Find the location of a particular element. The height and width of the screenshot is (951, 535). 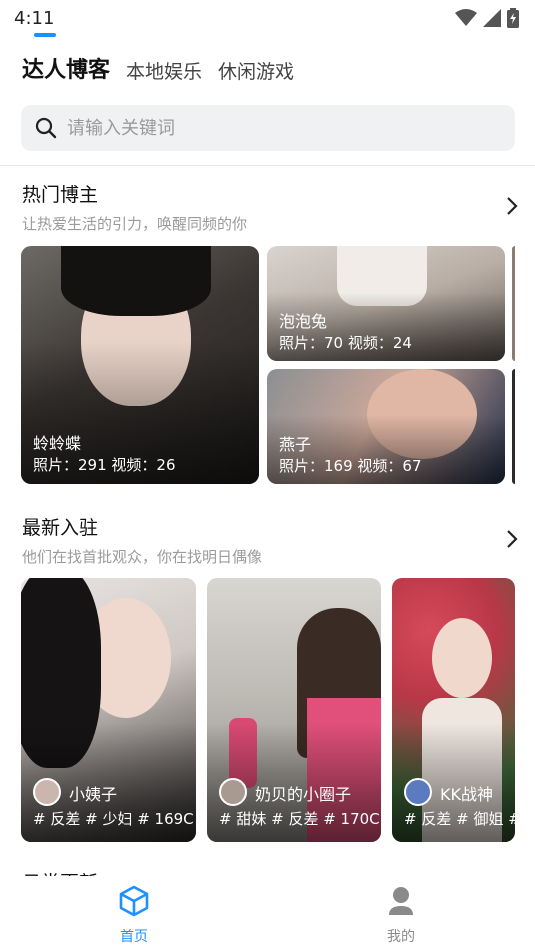

hot-blogger-card: 蛉蛉蝶 照片：291 视频：26 is located at coordinates (140, 365).